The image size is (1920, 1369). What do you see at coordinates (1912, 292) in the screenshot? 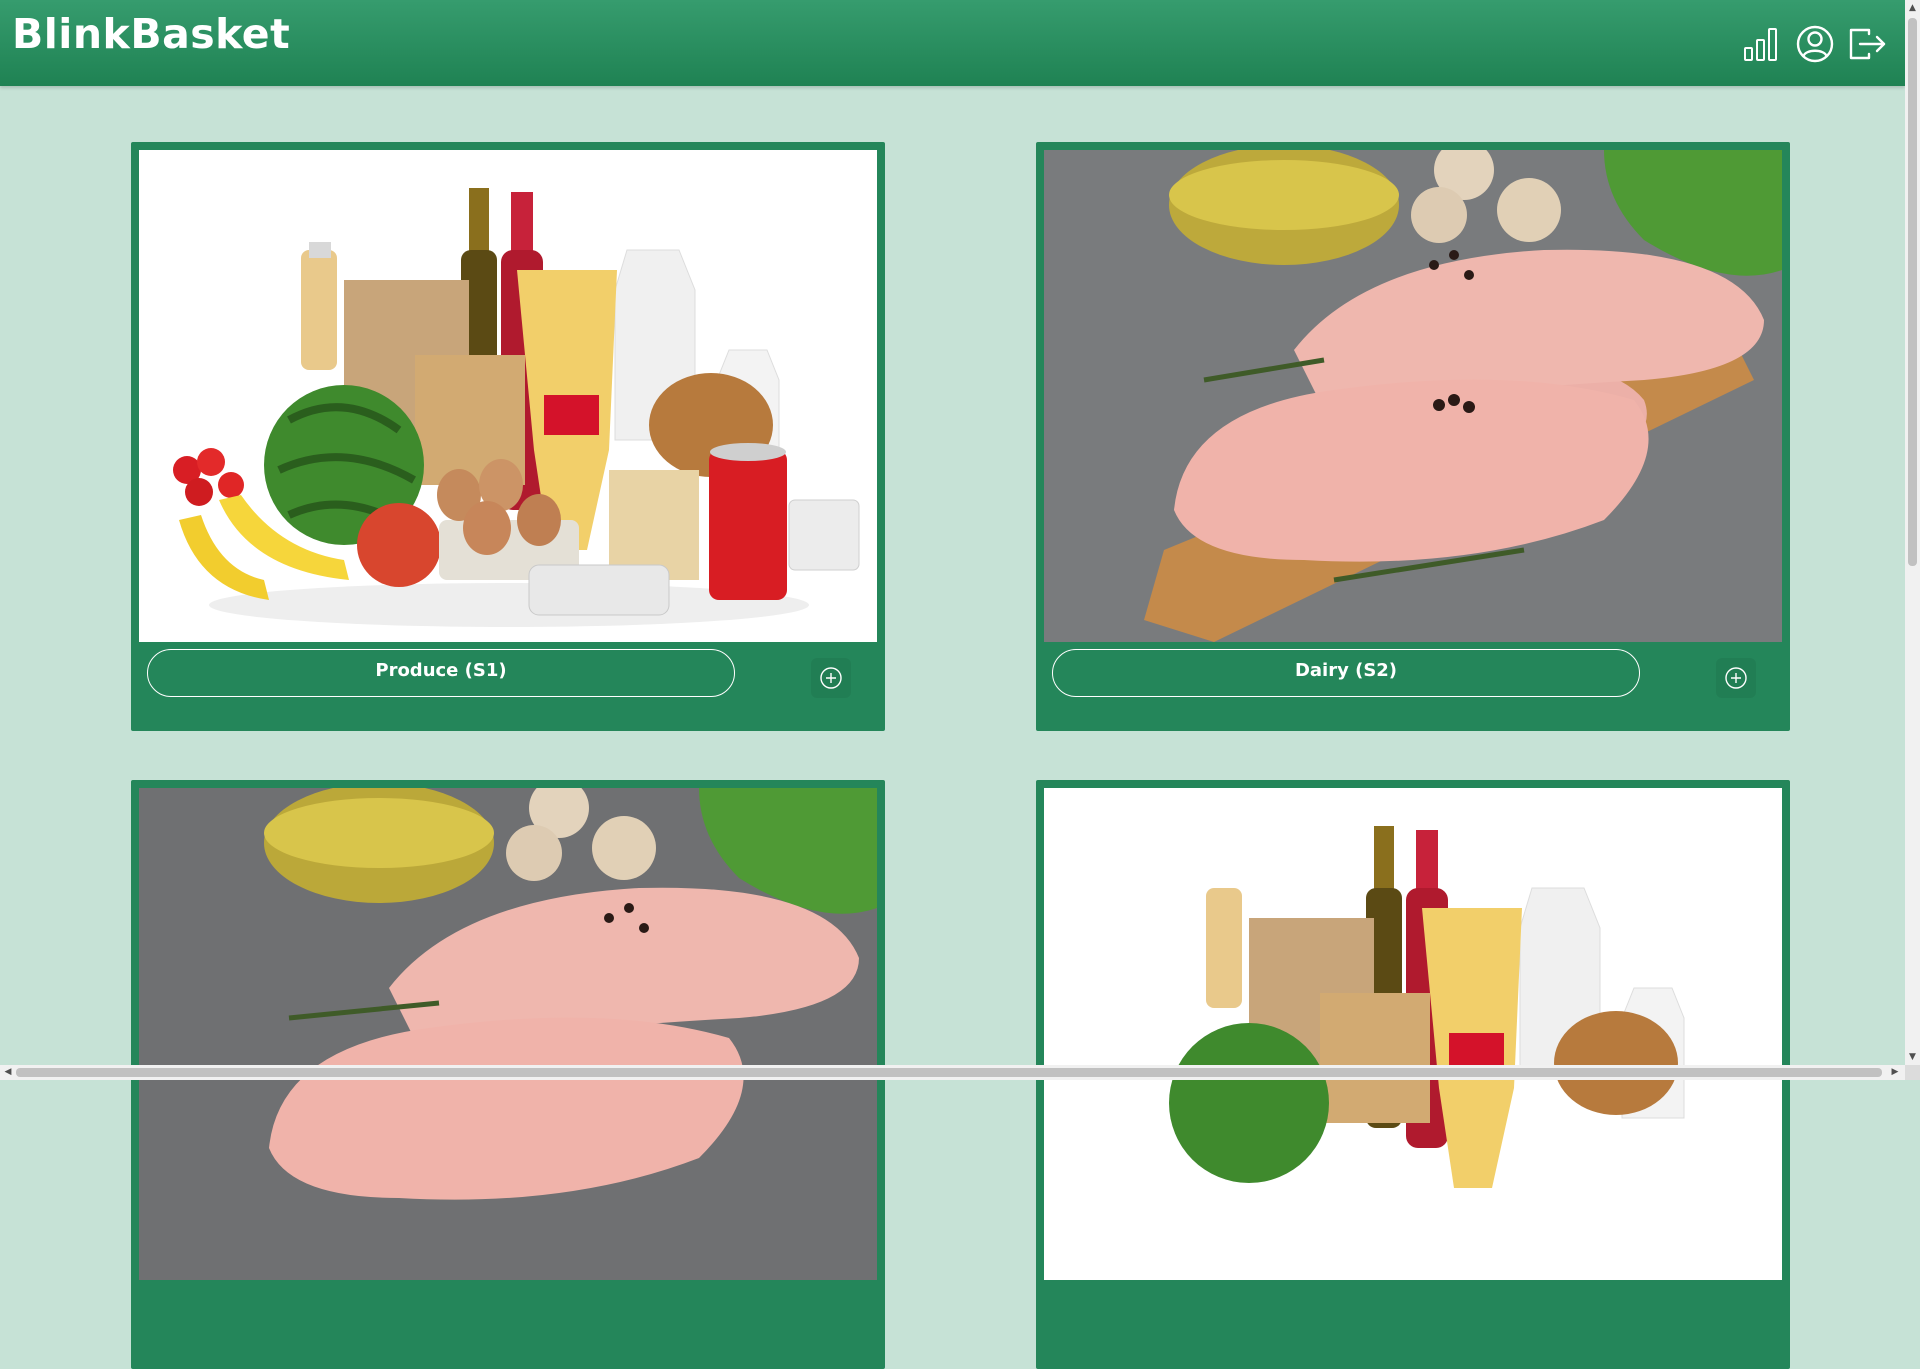
I see `vertical-scroll-thumb` at bounding box center [1912, 292].